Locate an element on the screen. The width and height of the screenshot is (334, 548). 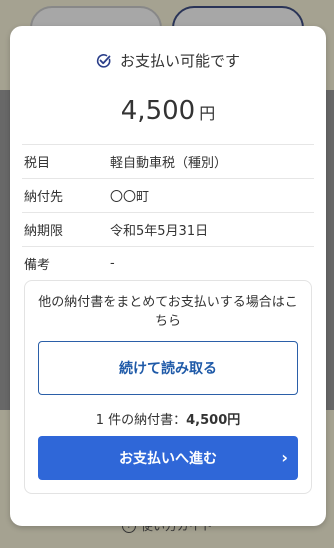
detail-row-remarks: 備考 - is located at coordinates (168, 263).